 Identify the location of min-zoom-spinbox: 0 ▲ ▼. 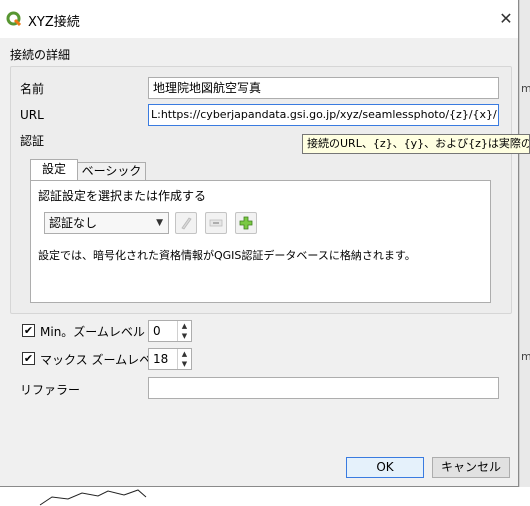
(170, 331).